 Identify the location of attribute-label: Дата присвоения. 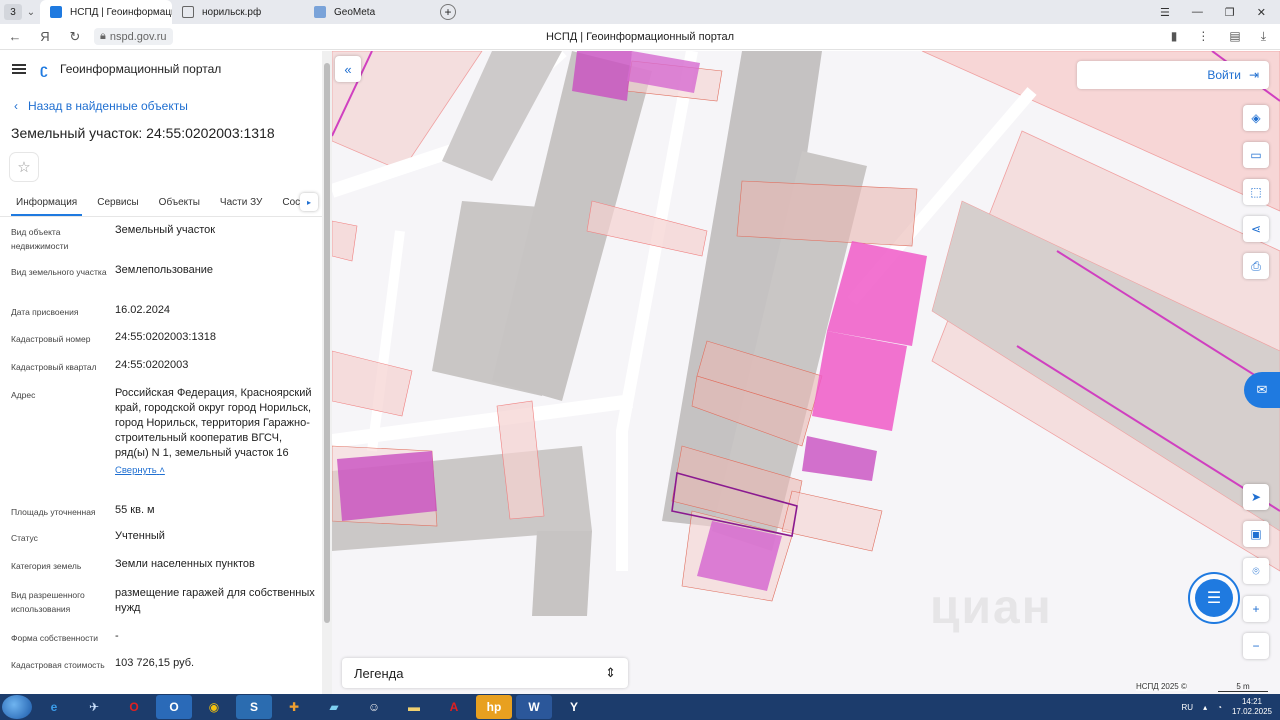
(45, 312).